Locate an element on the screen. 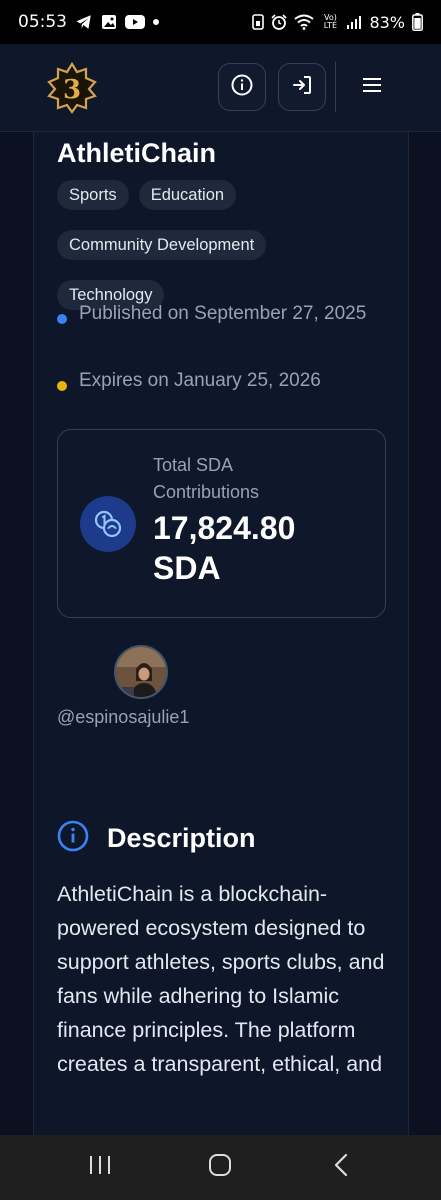 The image size is (441, 1200). volte-label: Vo) LTE is located at coordinates (330, 21).